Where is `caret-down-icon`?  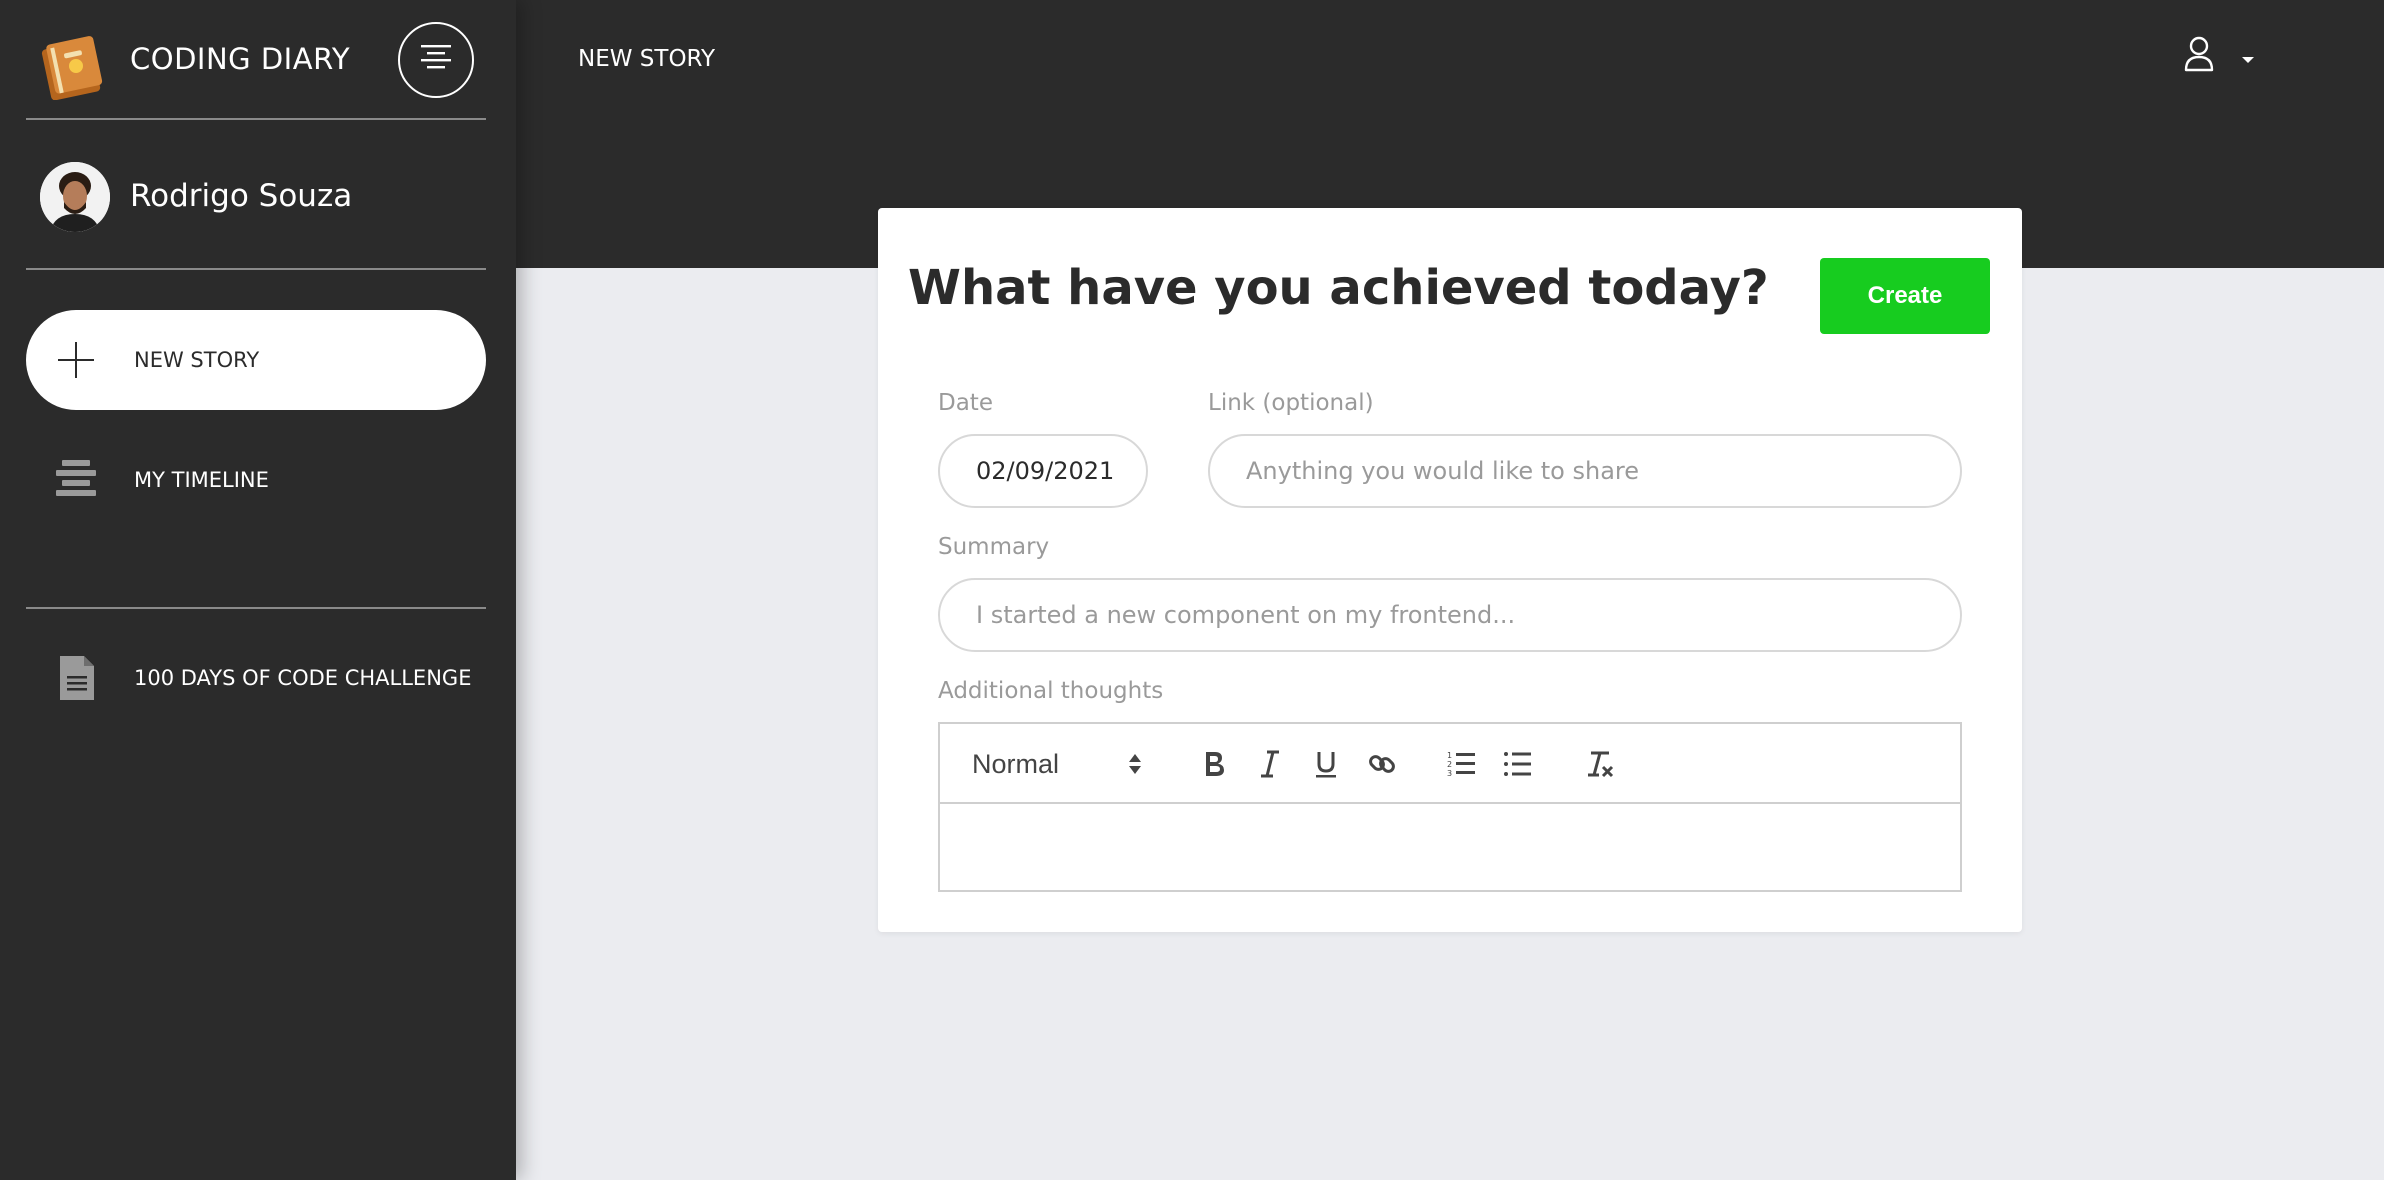
caret-down-icon is located at coordinates (2248, 59).